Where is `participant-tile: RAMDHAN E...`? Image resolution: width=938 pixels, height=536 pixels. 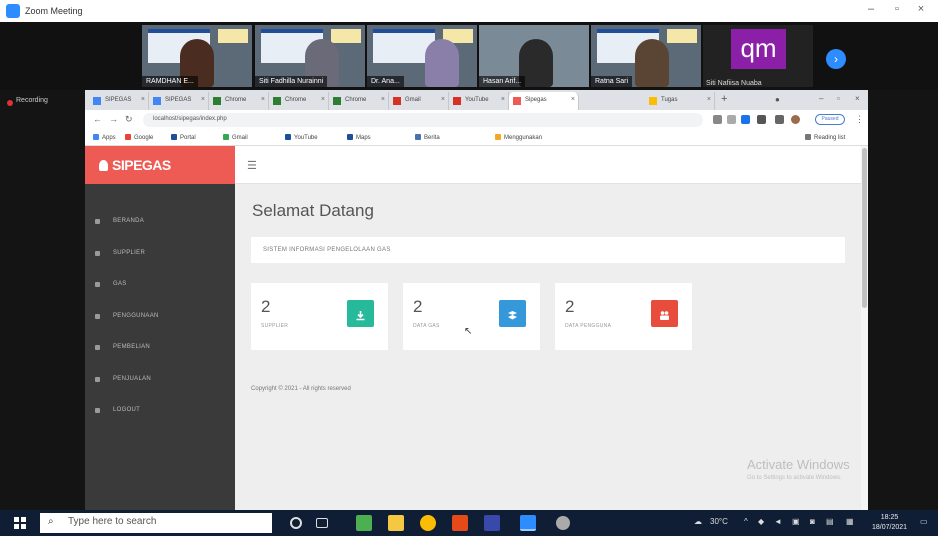
participant-tile: RAMDHAN E... is located at coordinates (197, 56).